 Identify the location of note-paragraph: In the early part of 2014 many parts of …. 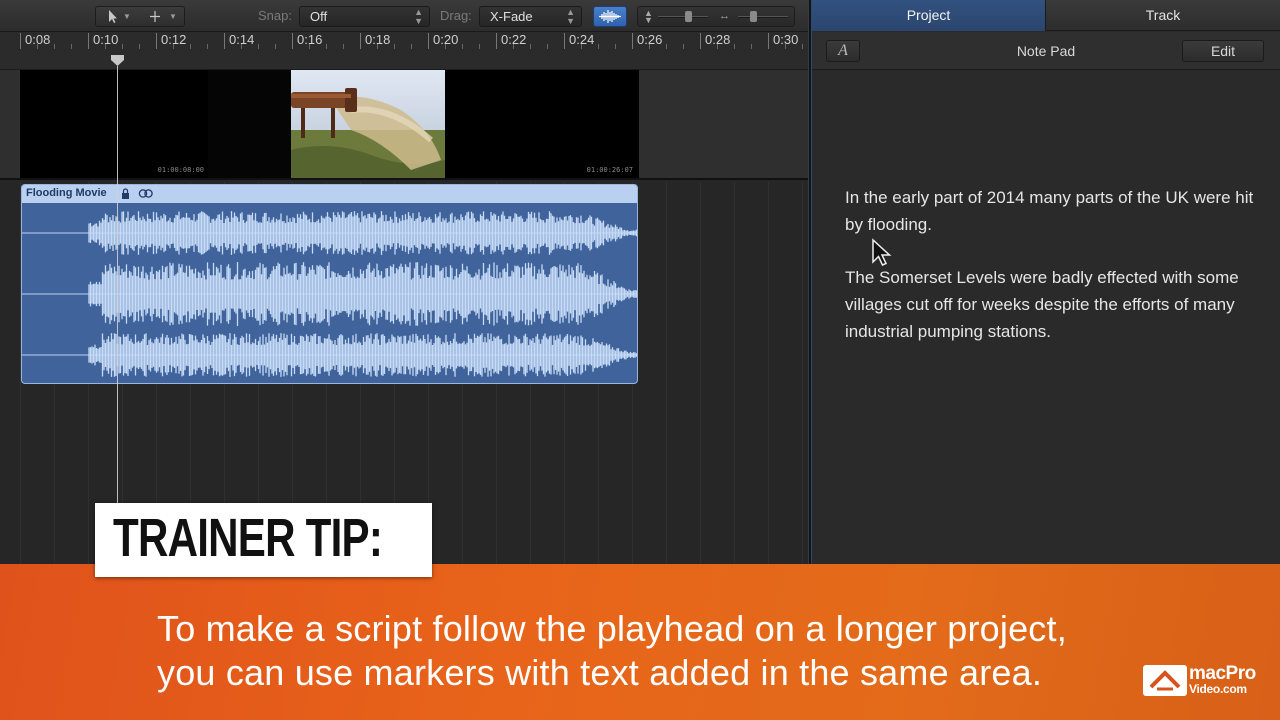
(1055, 211).